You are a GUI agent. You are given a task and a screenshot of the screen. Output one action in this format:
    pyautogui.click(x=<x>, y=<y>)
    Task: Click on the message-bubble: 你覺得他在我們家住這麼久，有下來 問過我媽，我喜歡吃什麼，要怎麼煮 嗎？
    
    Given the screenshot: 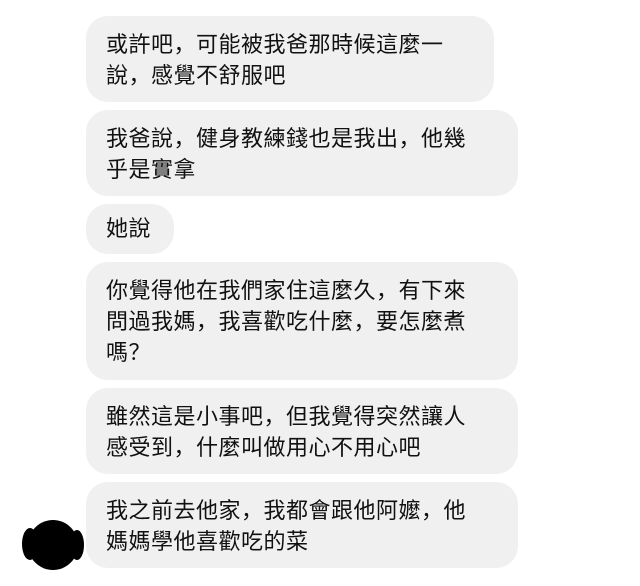 What is the action you would take?
    pyautogui.click(x=302, y=321)
    